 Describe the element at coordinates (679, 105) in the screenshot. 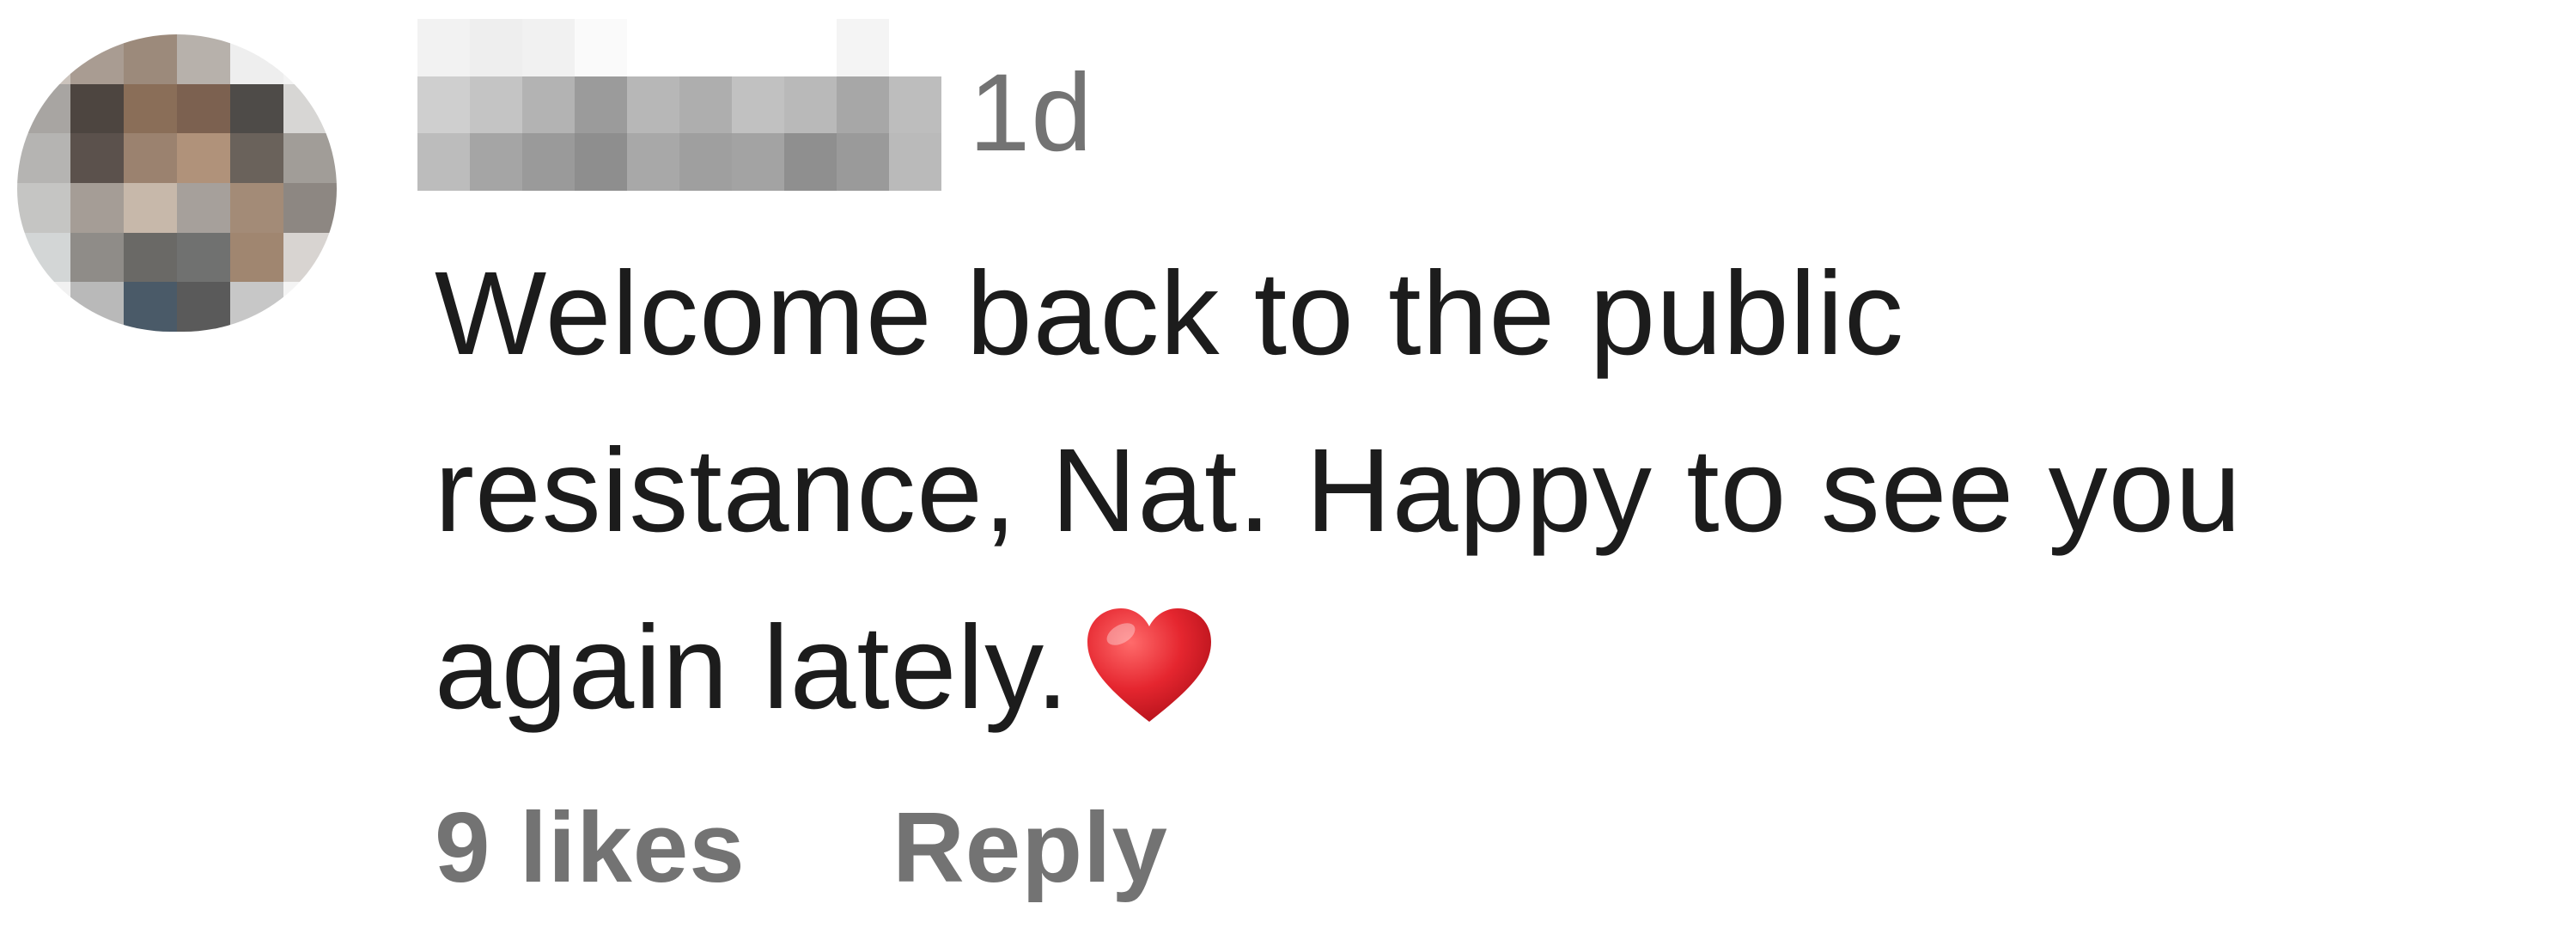

I see `username-blurred` at that location.